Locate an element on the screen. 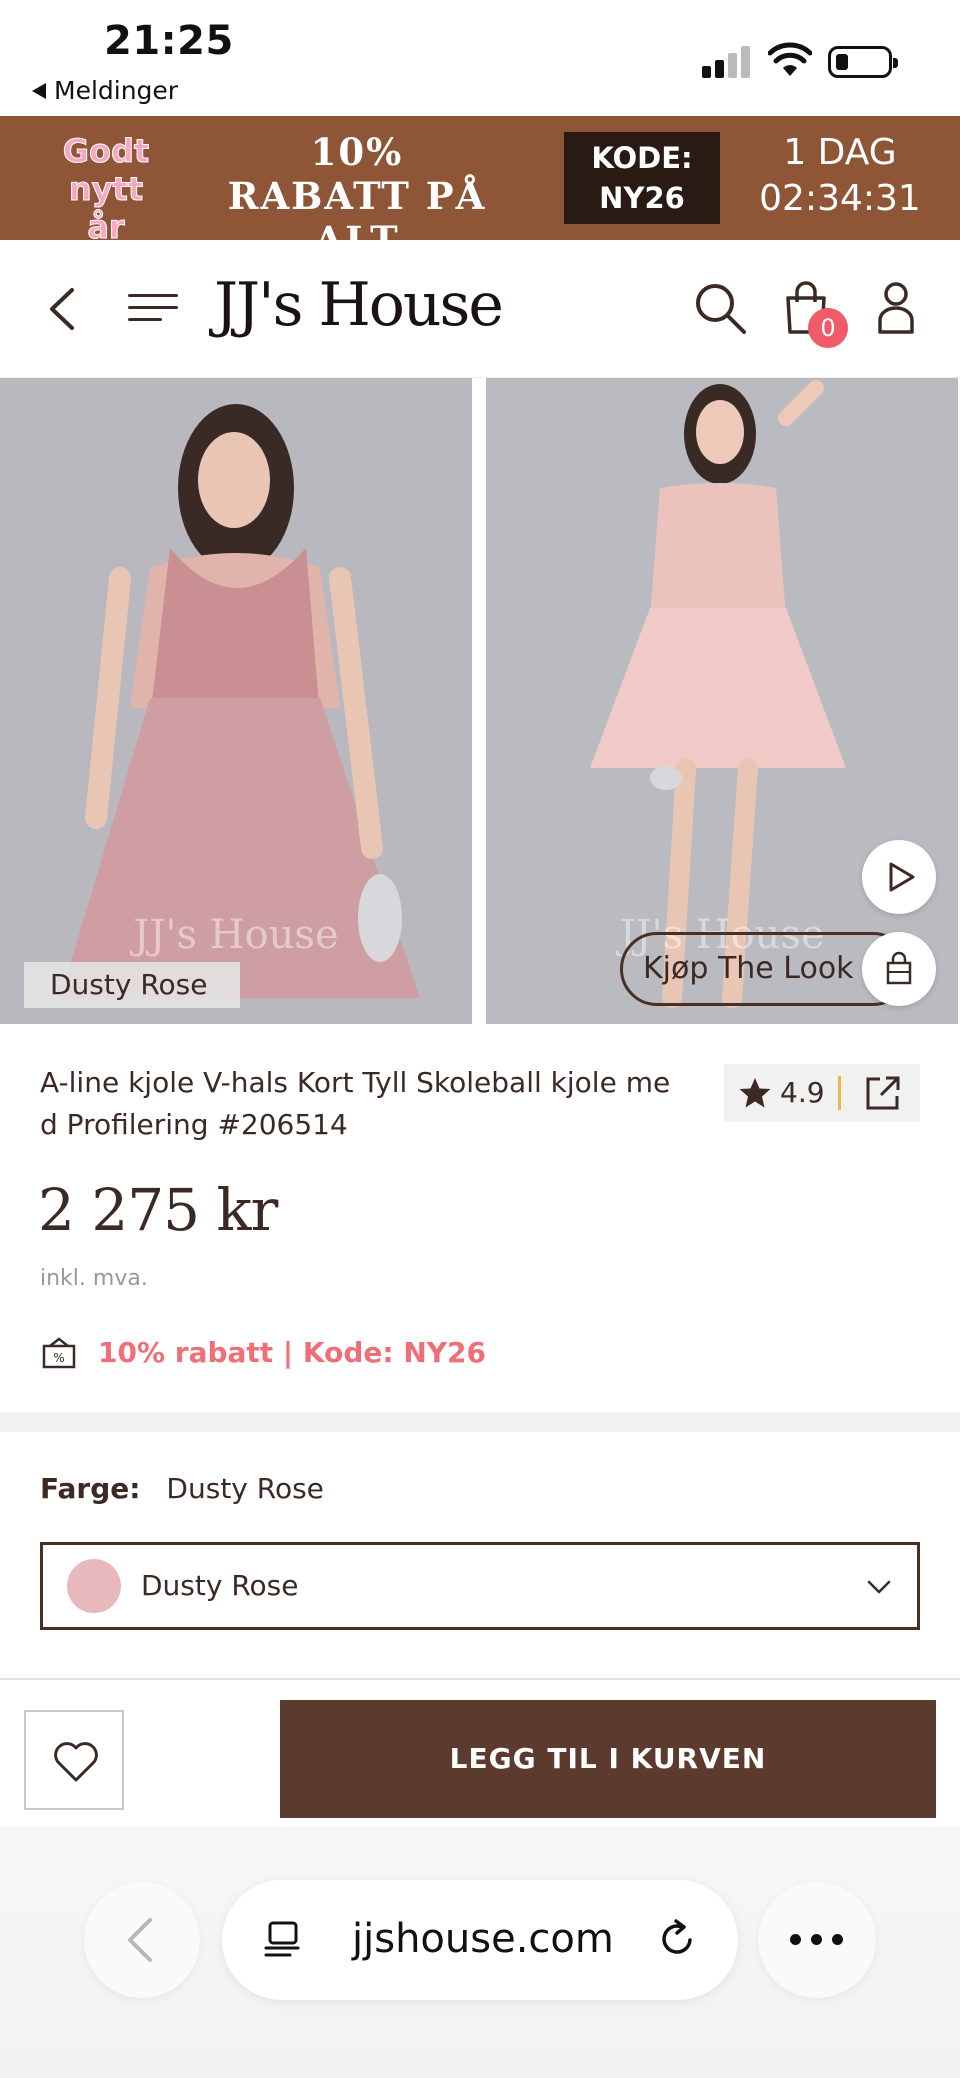 The height and width of the screenshot is (2078, 960). browser-back-button is located at coordinates (142, 1940).